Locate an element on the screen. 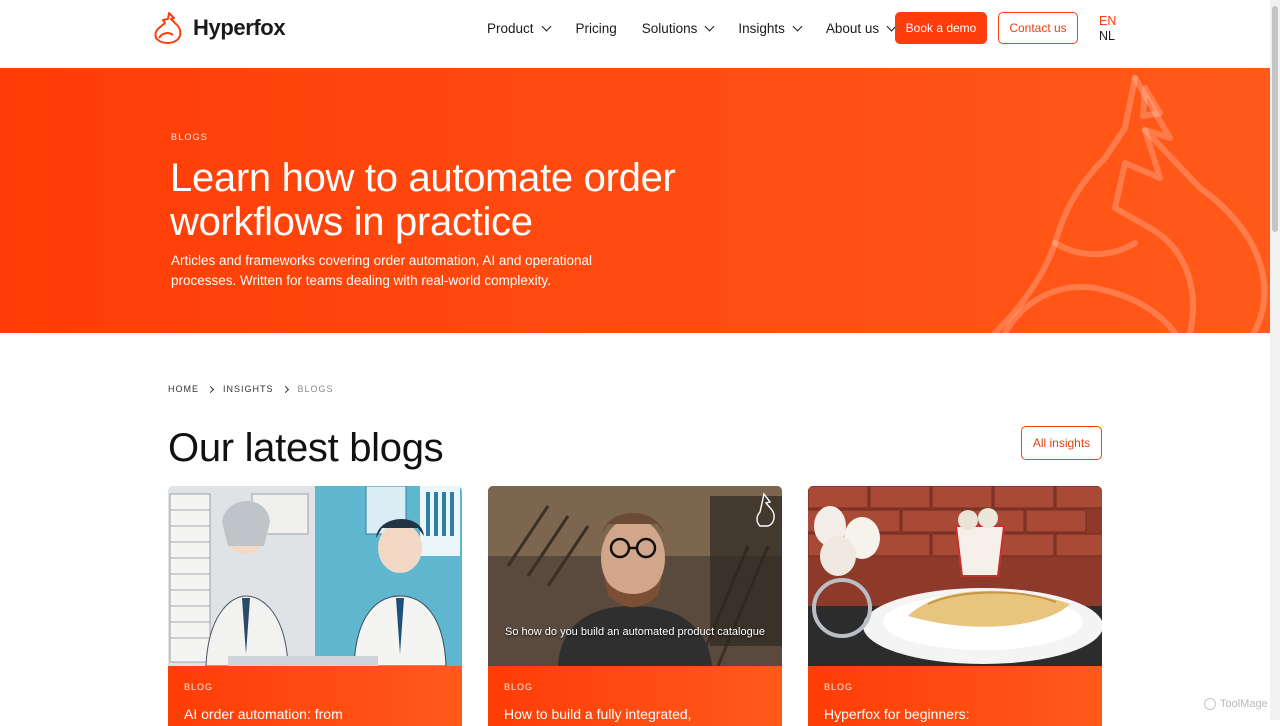  breadcrumb-insights: INSIGHTS is located at coordinates (248, 389).